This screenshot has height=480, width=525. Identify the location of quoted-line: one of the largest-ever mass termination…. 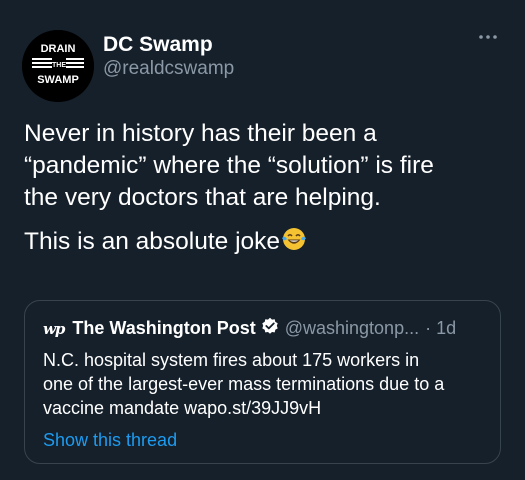
(244, 384).